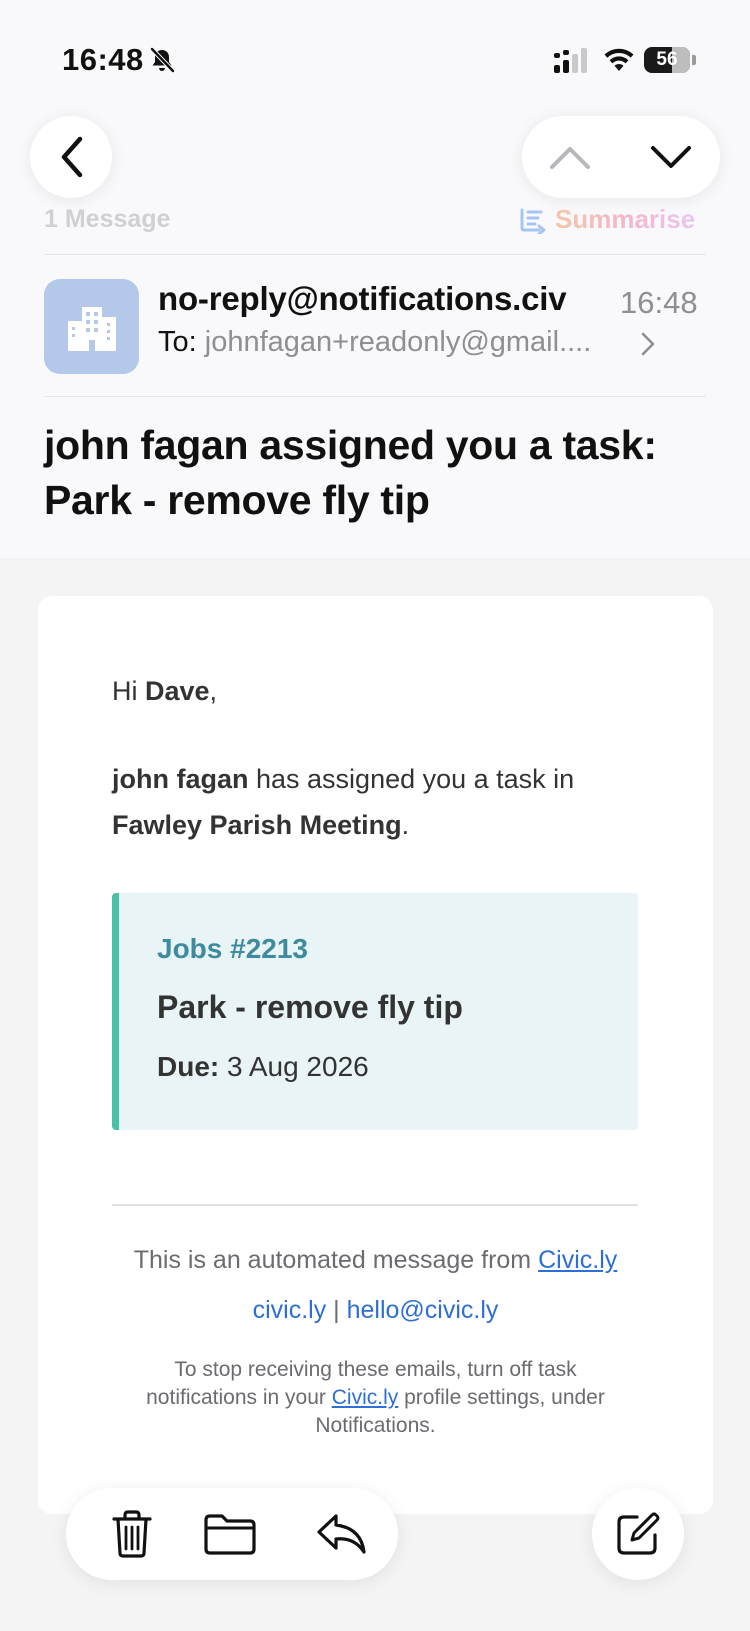 This screenshot has width=750, height=1631. I want to click on folder-icon, so click(230, 1534).